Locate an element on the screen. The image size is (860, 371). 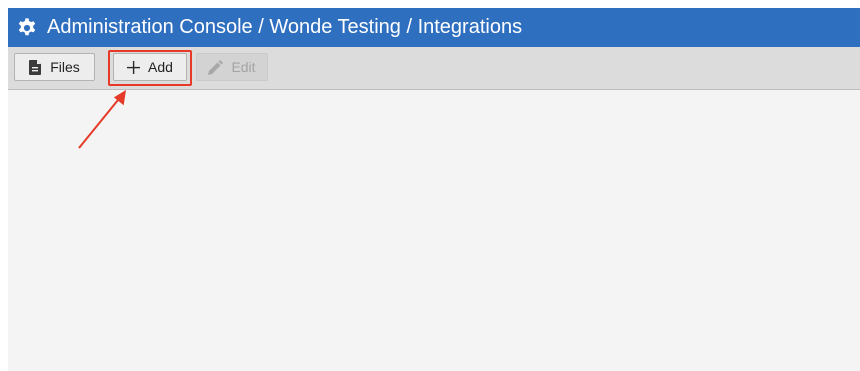
add-button: Add is located at coordinates (150, 67).